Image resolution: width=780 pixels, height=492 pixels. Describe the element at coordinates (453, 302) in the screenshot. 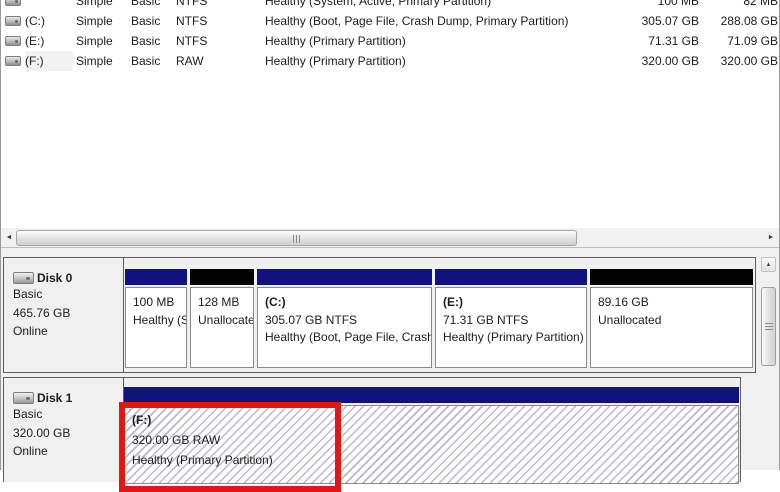

I see `partition-name: (E:)` at that location.